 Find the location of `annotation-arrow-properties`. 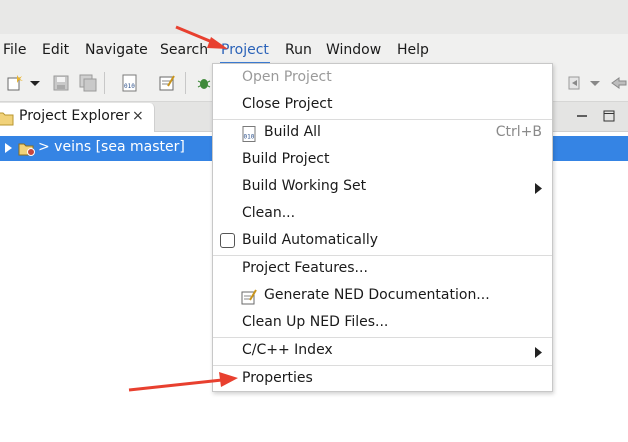

annotation-arrow-properties is located at coordinates (183, 382).